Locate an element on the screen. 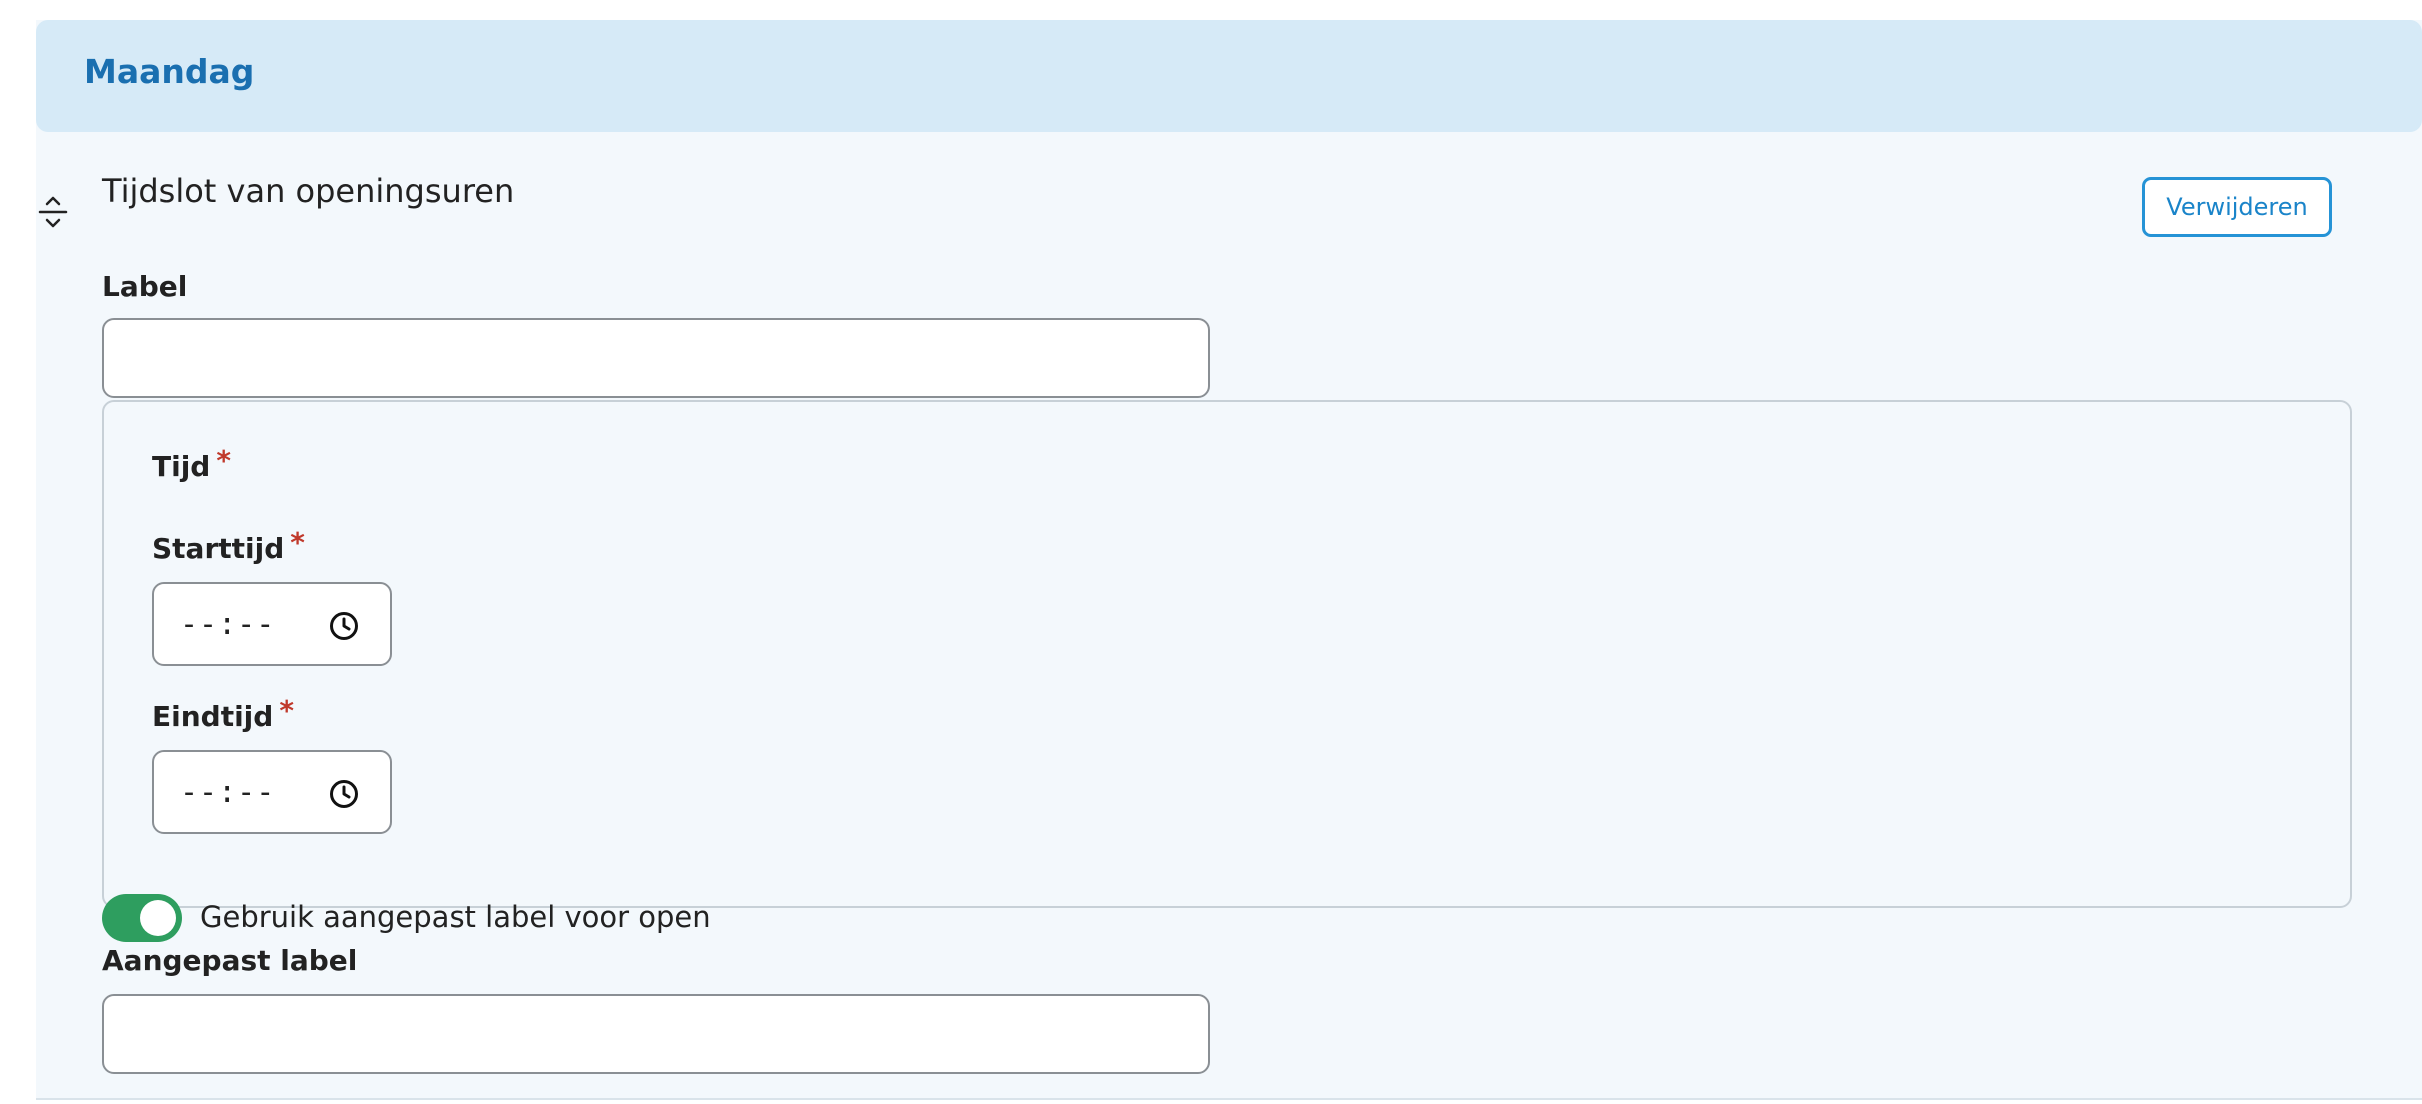 This screenshot has height=1104, width=2422. start-time-input: --:-- is located at coordinates (272, 624).